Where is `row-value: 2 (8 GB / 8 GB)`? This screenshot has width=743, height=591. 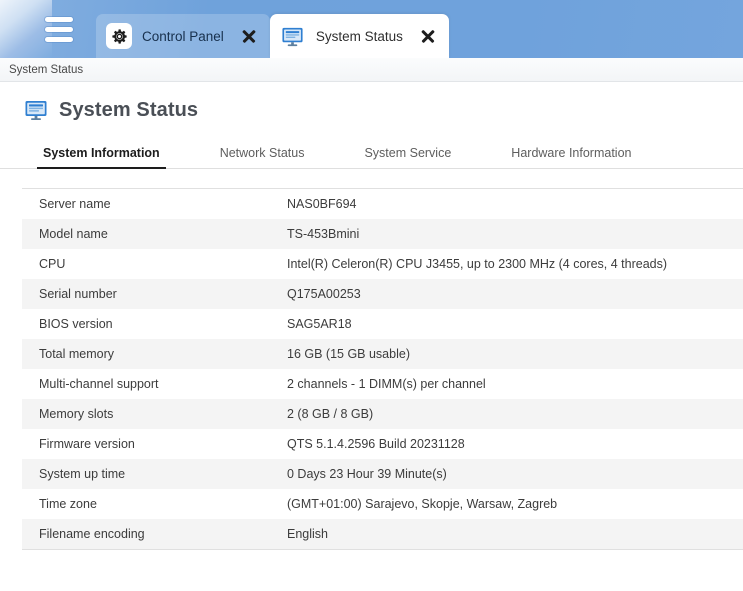
row-value: 2 (8 GB / 8 GB) is located at coordinates (330, 414).